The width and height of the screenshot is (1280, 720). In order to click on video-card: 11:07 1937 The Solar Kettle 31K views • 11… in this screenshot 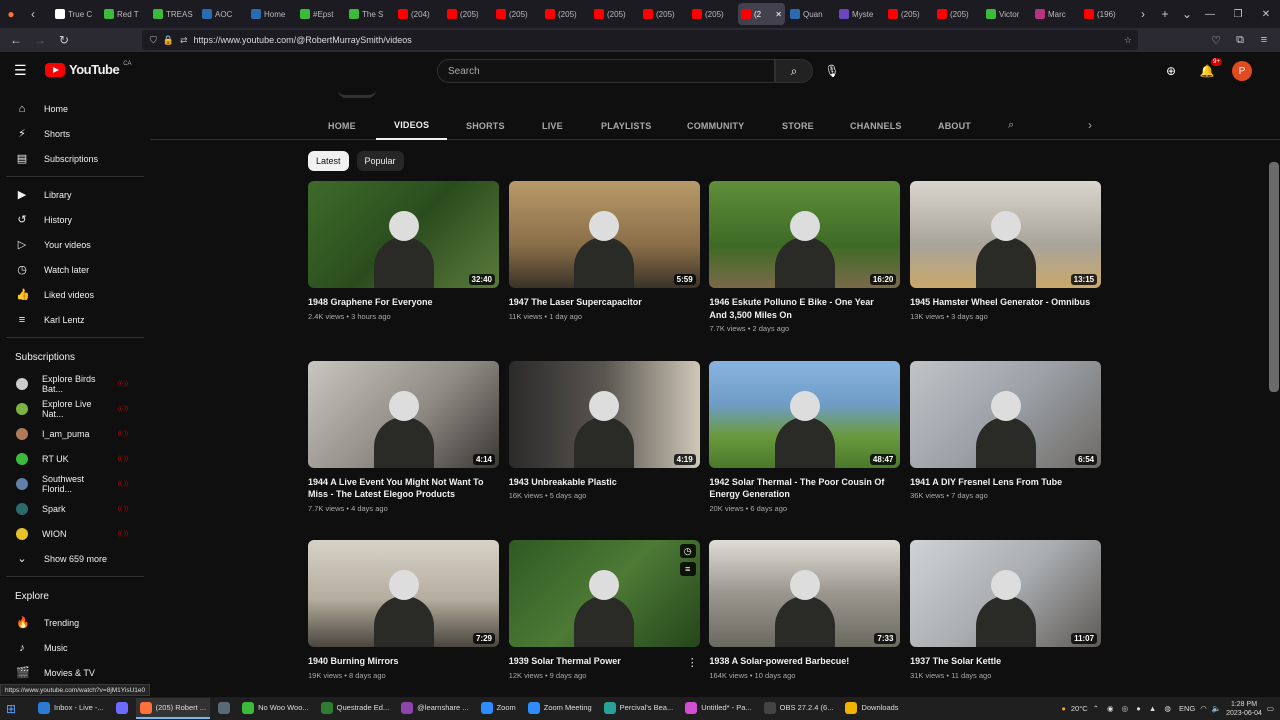, I will do `click(1006, 610)`.